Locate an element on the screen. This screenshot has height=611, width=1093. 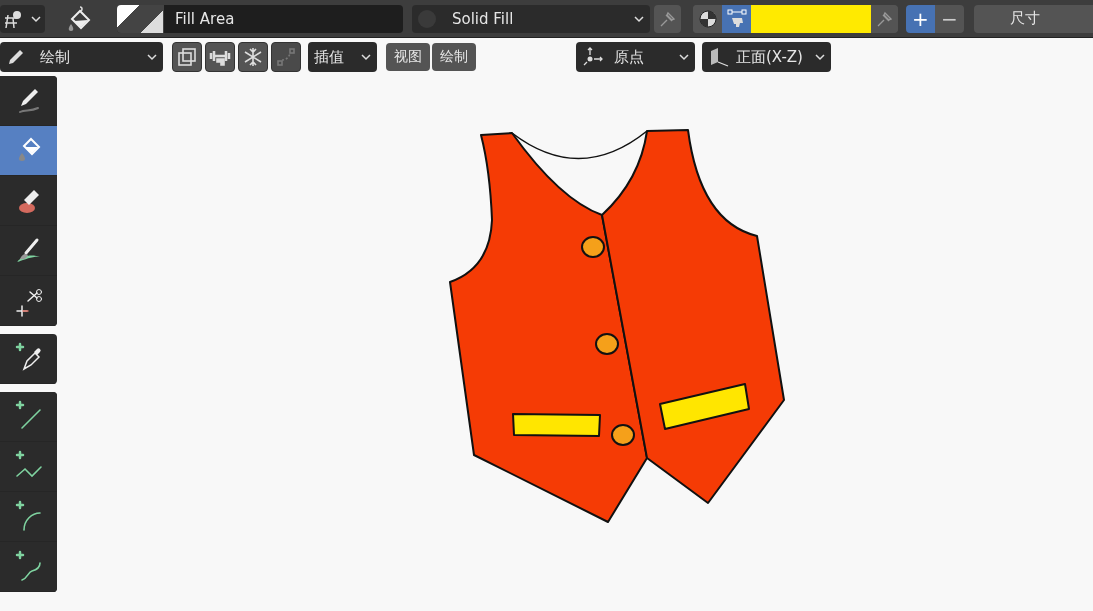
material-preview-icon is located at coordinates (140, 18).